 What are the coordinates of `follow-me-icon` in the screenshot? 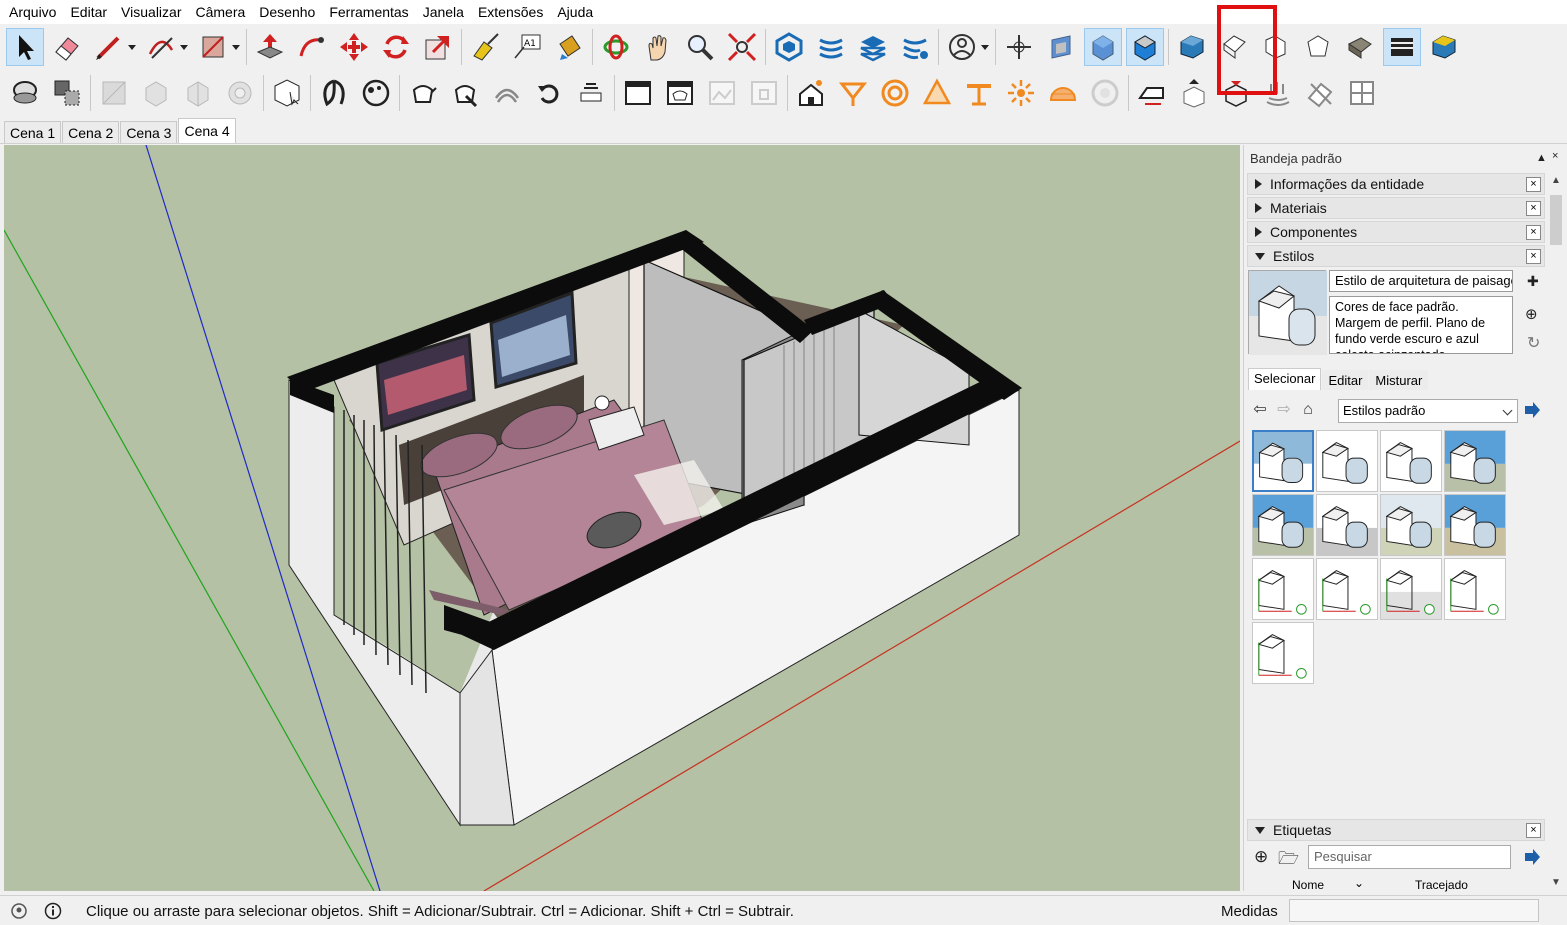 It's located at (312, 47).